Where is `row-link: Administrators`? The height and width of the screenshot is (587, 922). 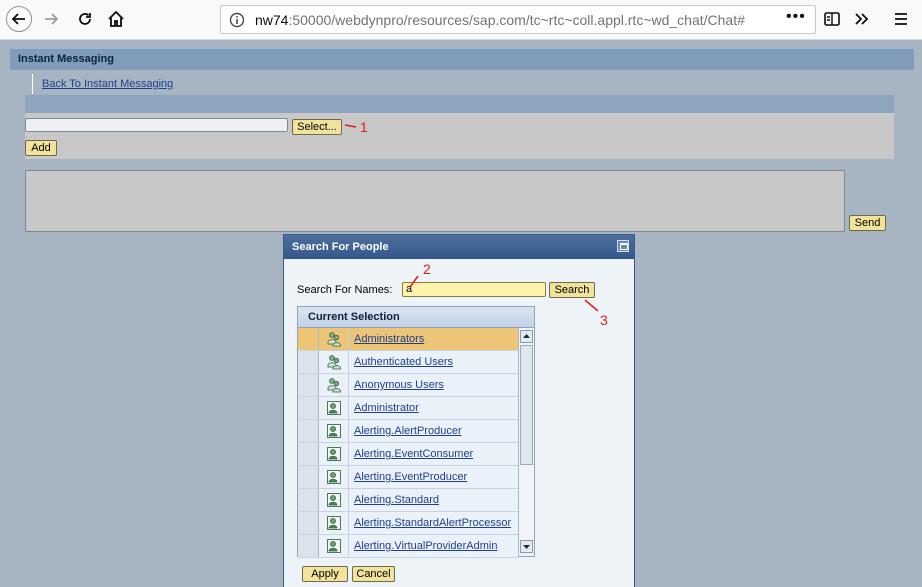 row-link: Administrators is located at coordinates (389, 339).